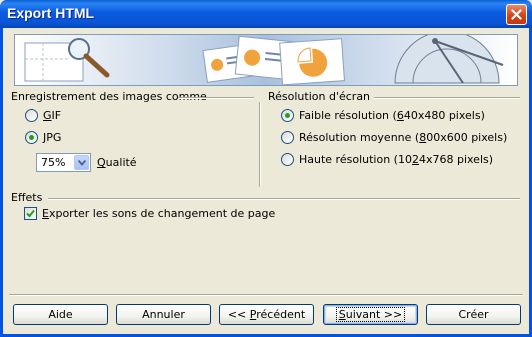  I want to click on create-button-label: Créer, so click(473, 314).